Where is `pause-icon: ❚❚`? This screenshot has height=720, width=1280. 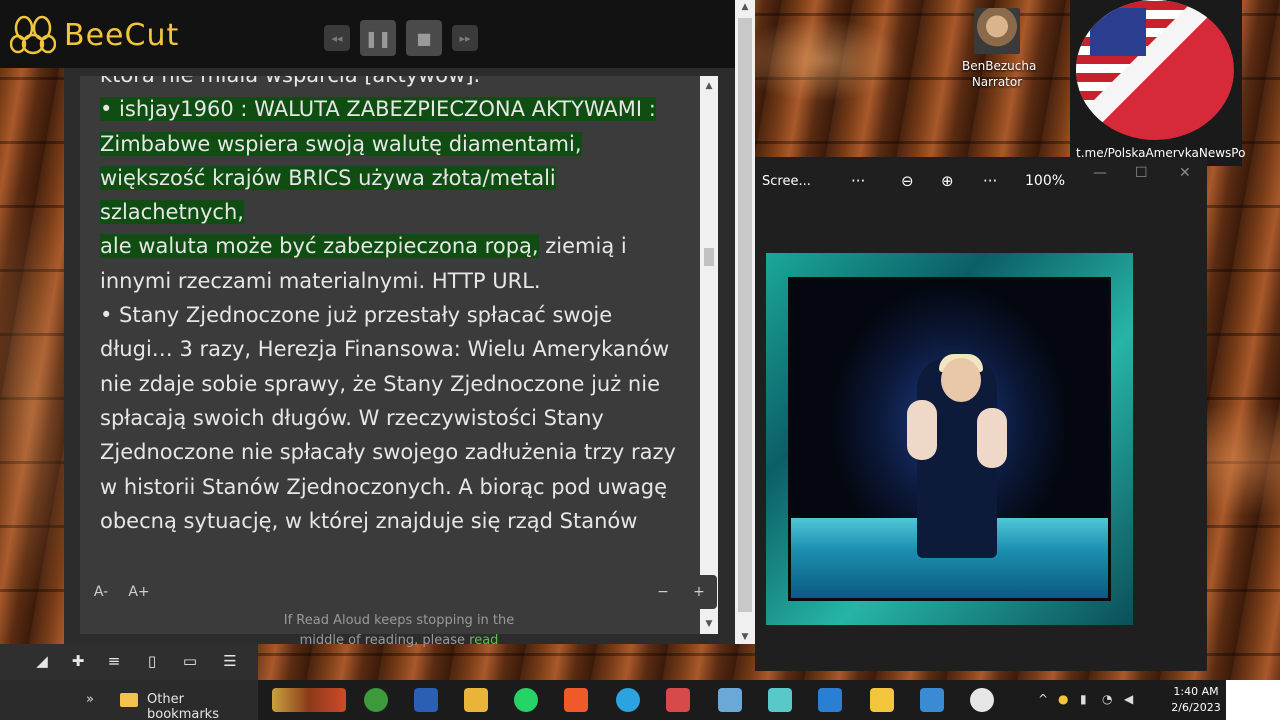 pause-icon: ❚❚ is located at coordinates (378, 38).